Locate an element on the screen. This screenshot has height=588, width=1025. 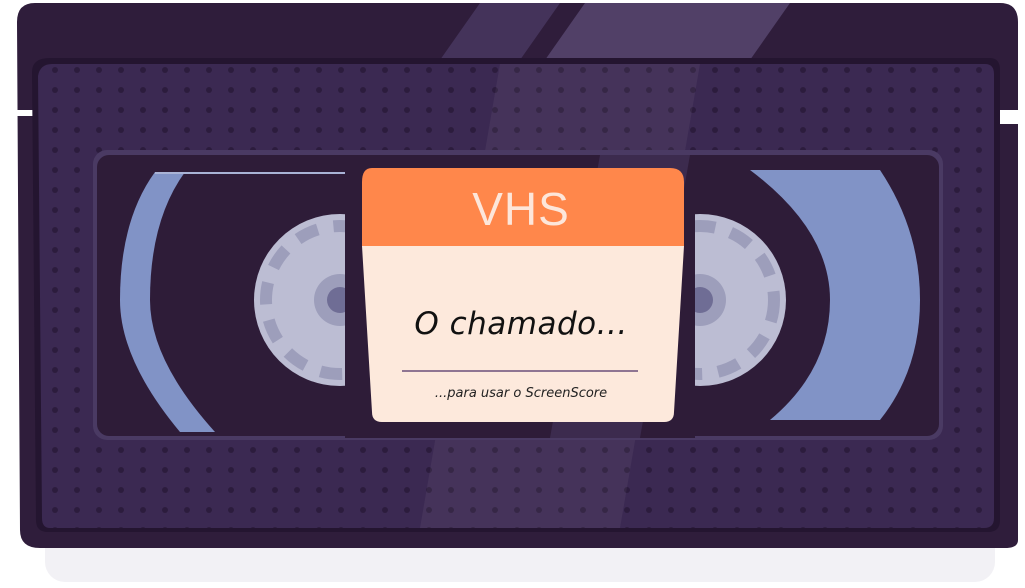
label-title: VHS is located at coordinates (521, 209).